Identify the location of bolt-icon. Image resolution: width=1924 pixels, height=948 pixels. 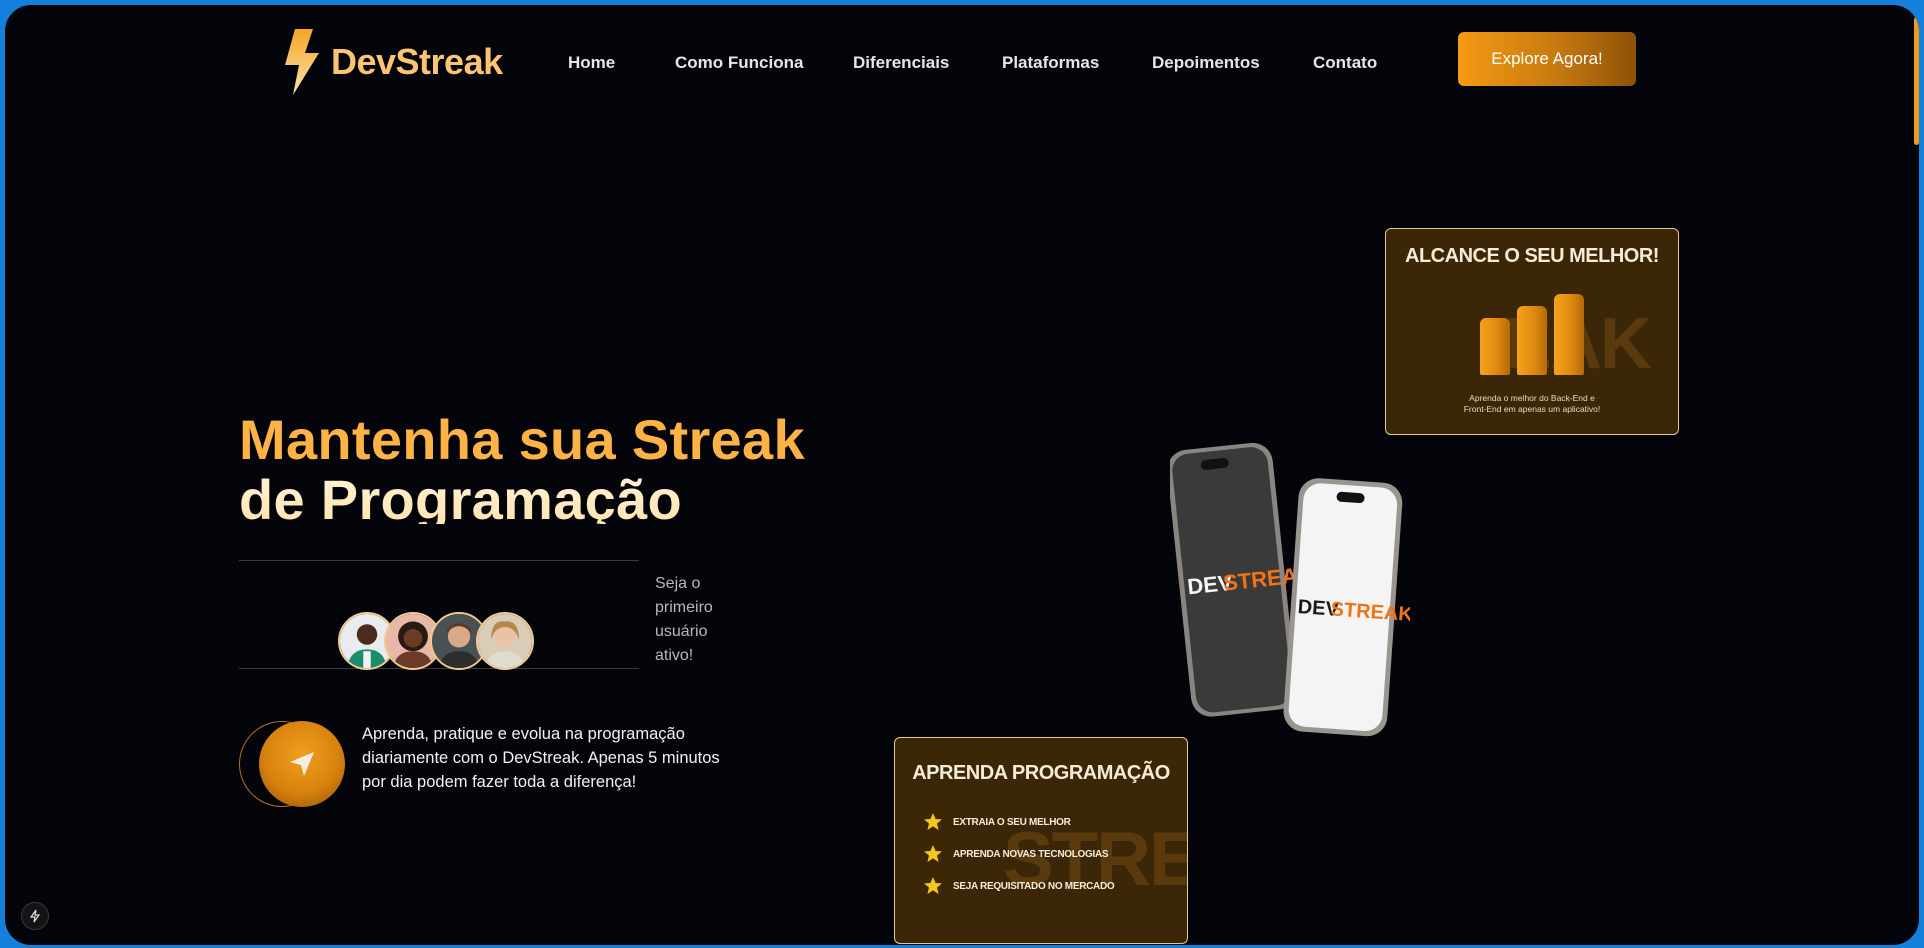
(35, 916).